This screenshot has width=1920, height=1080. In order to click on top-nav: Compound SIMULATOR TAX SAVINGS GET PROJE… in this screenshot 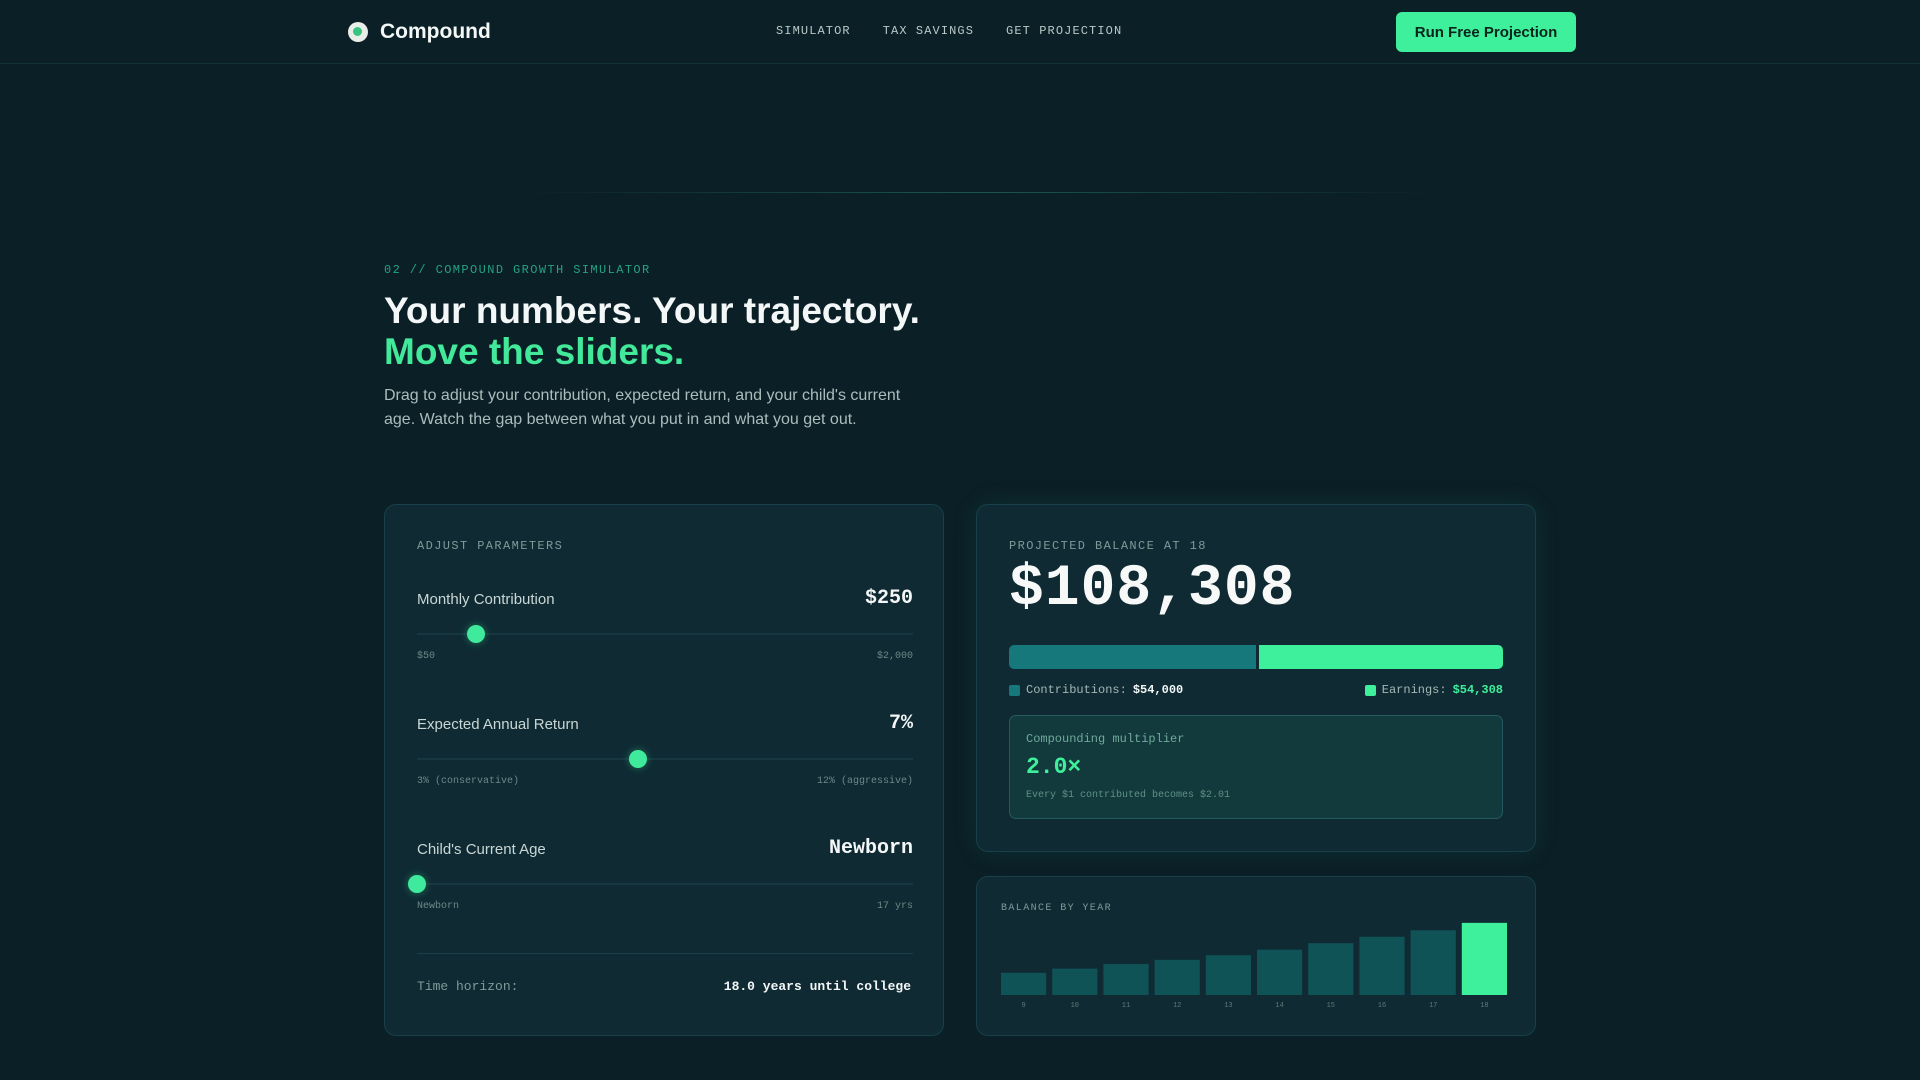, I will do `click(960, 32)`.